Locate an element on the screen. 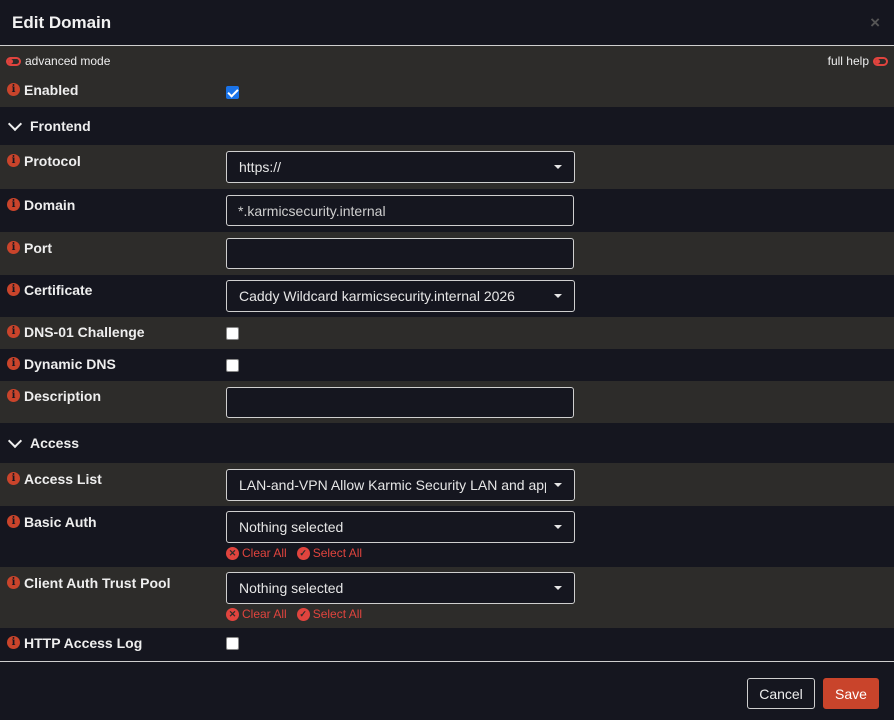 Image resolution: width=894 pixels, height=720 pixels. advanced-mode-label: advanced mode is located at coordinates (68, 61).